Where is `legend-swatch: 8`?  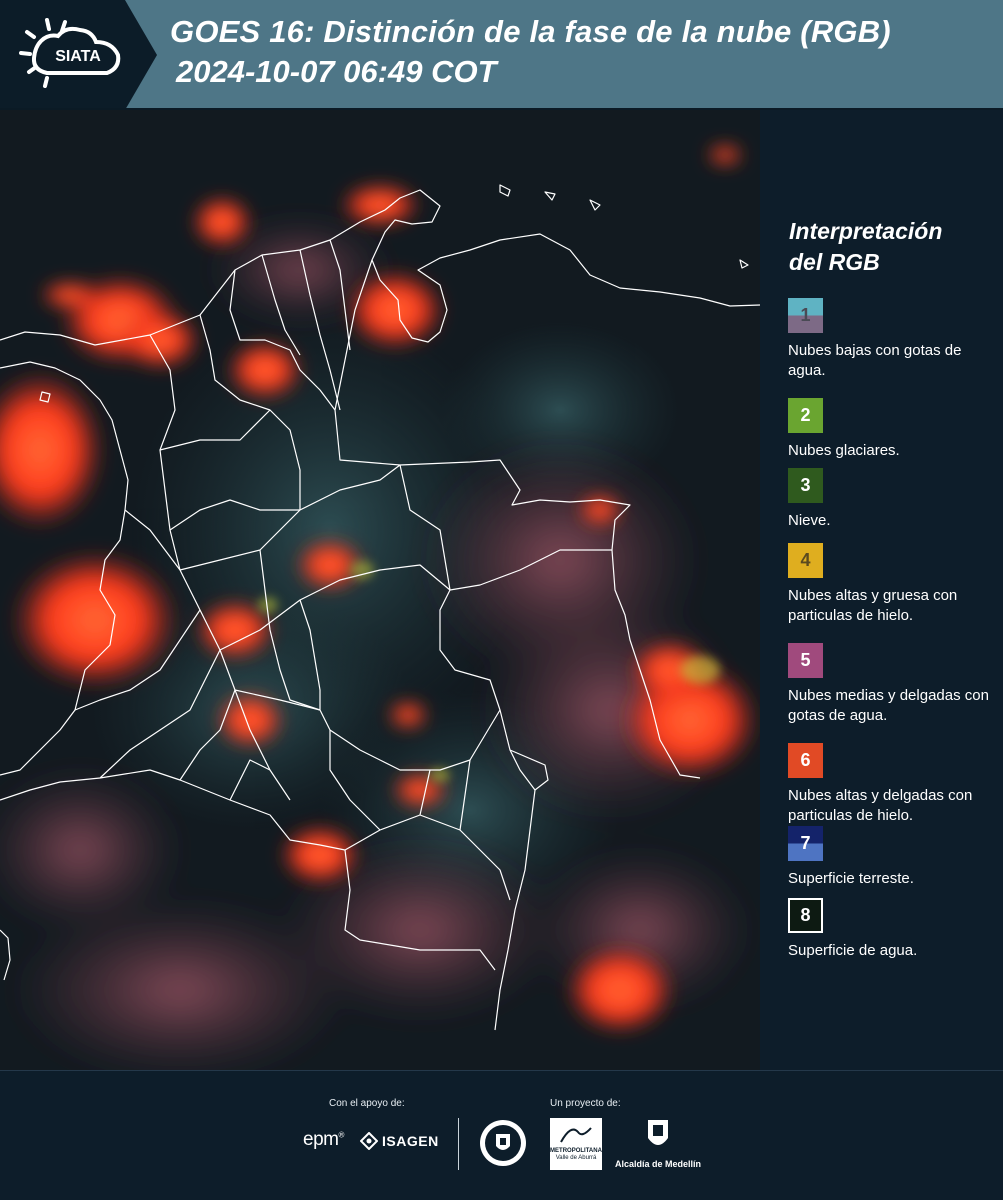 legend-swatch: 8 is located at coordinates (805, 915).